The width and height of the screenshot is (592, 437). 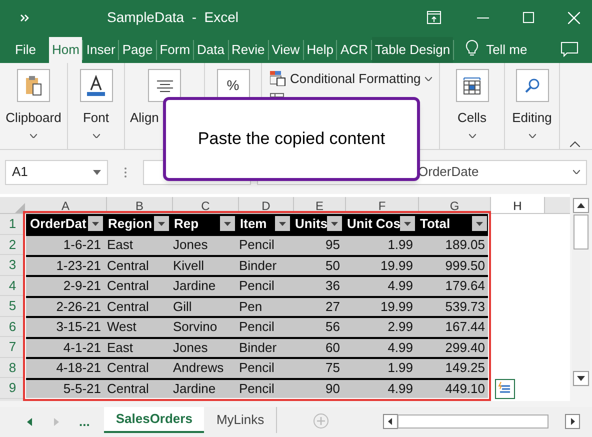 What do you see at coordinates (332, 368) in the screenshot?
I see `table-cell-text: 75` at bounding box center [332, 368].